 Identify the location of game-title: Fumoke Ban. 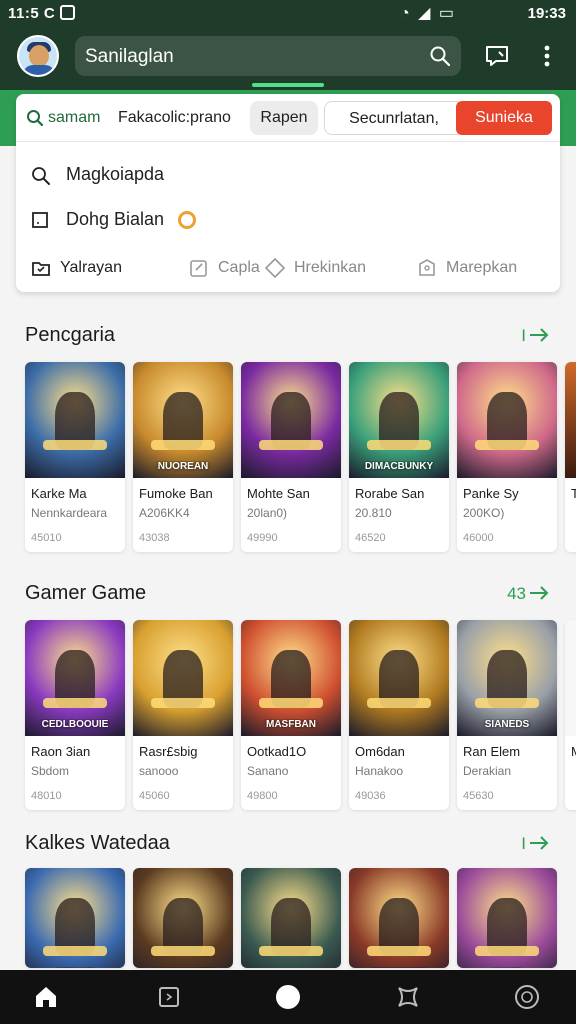
(176, 493).